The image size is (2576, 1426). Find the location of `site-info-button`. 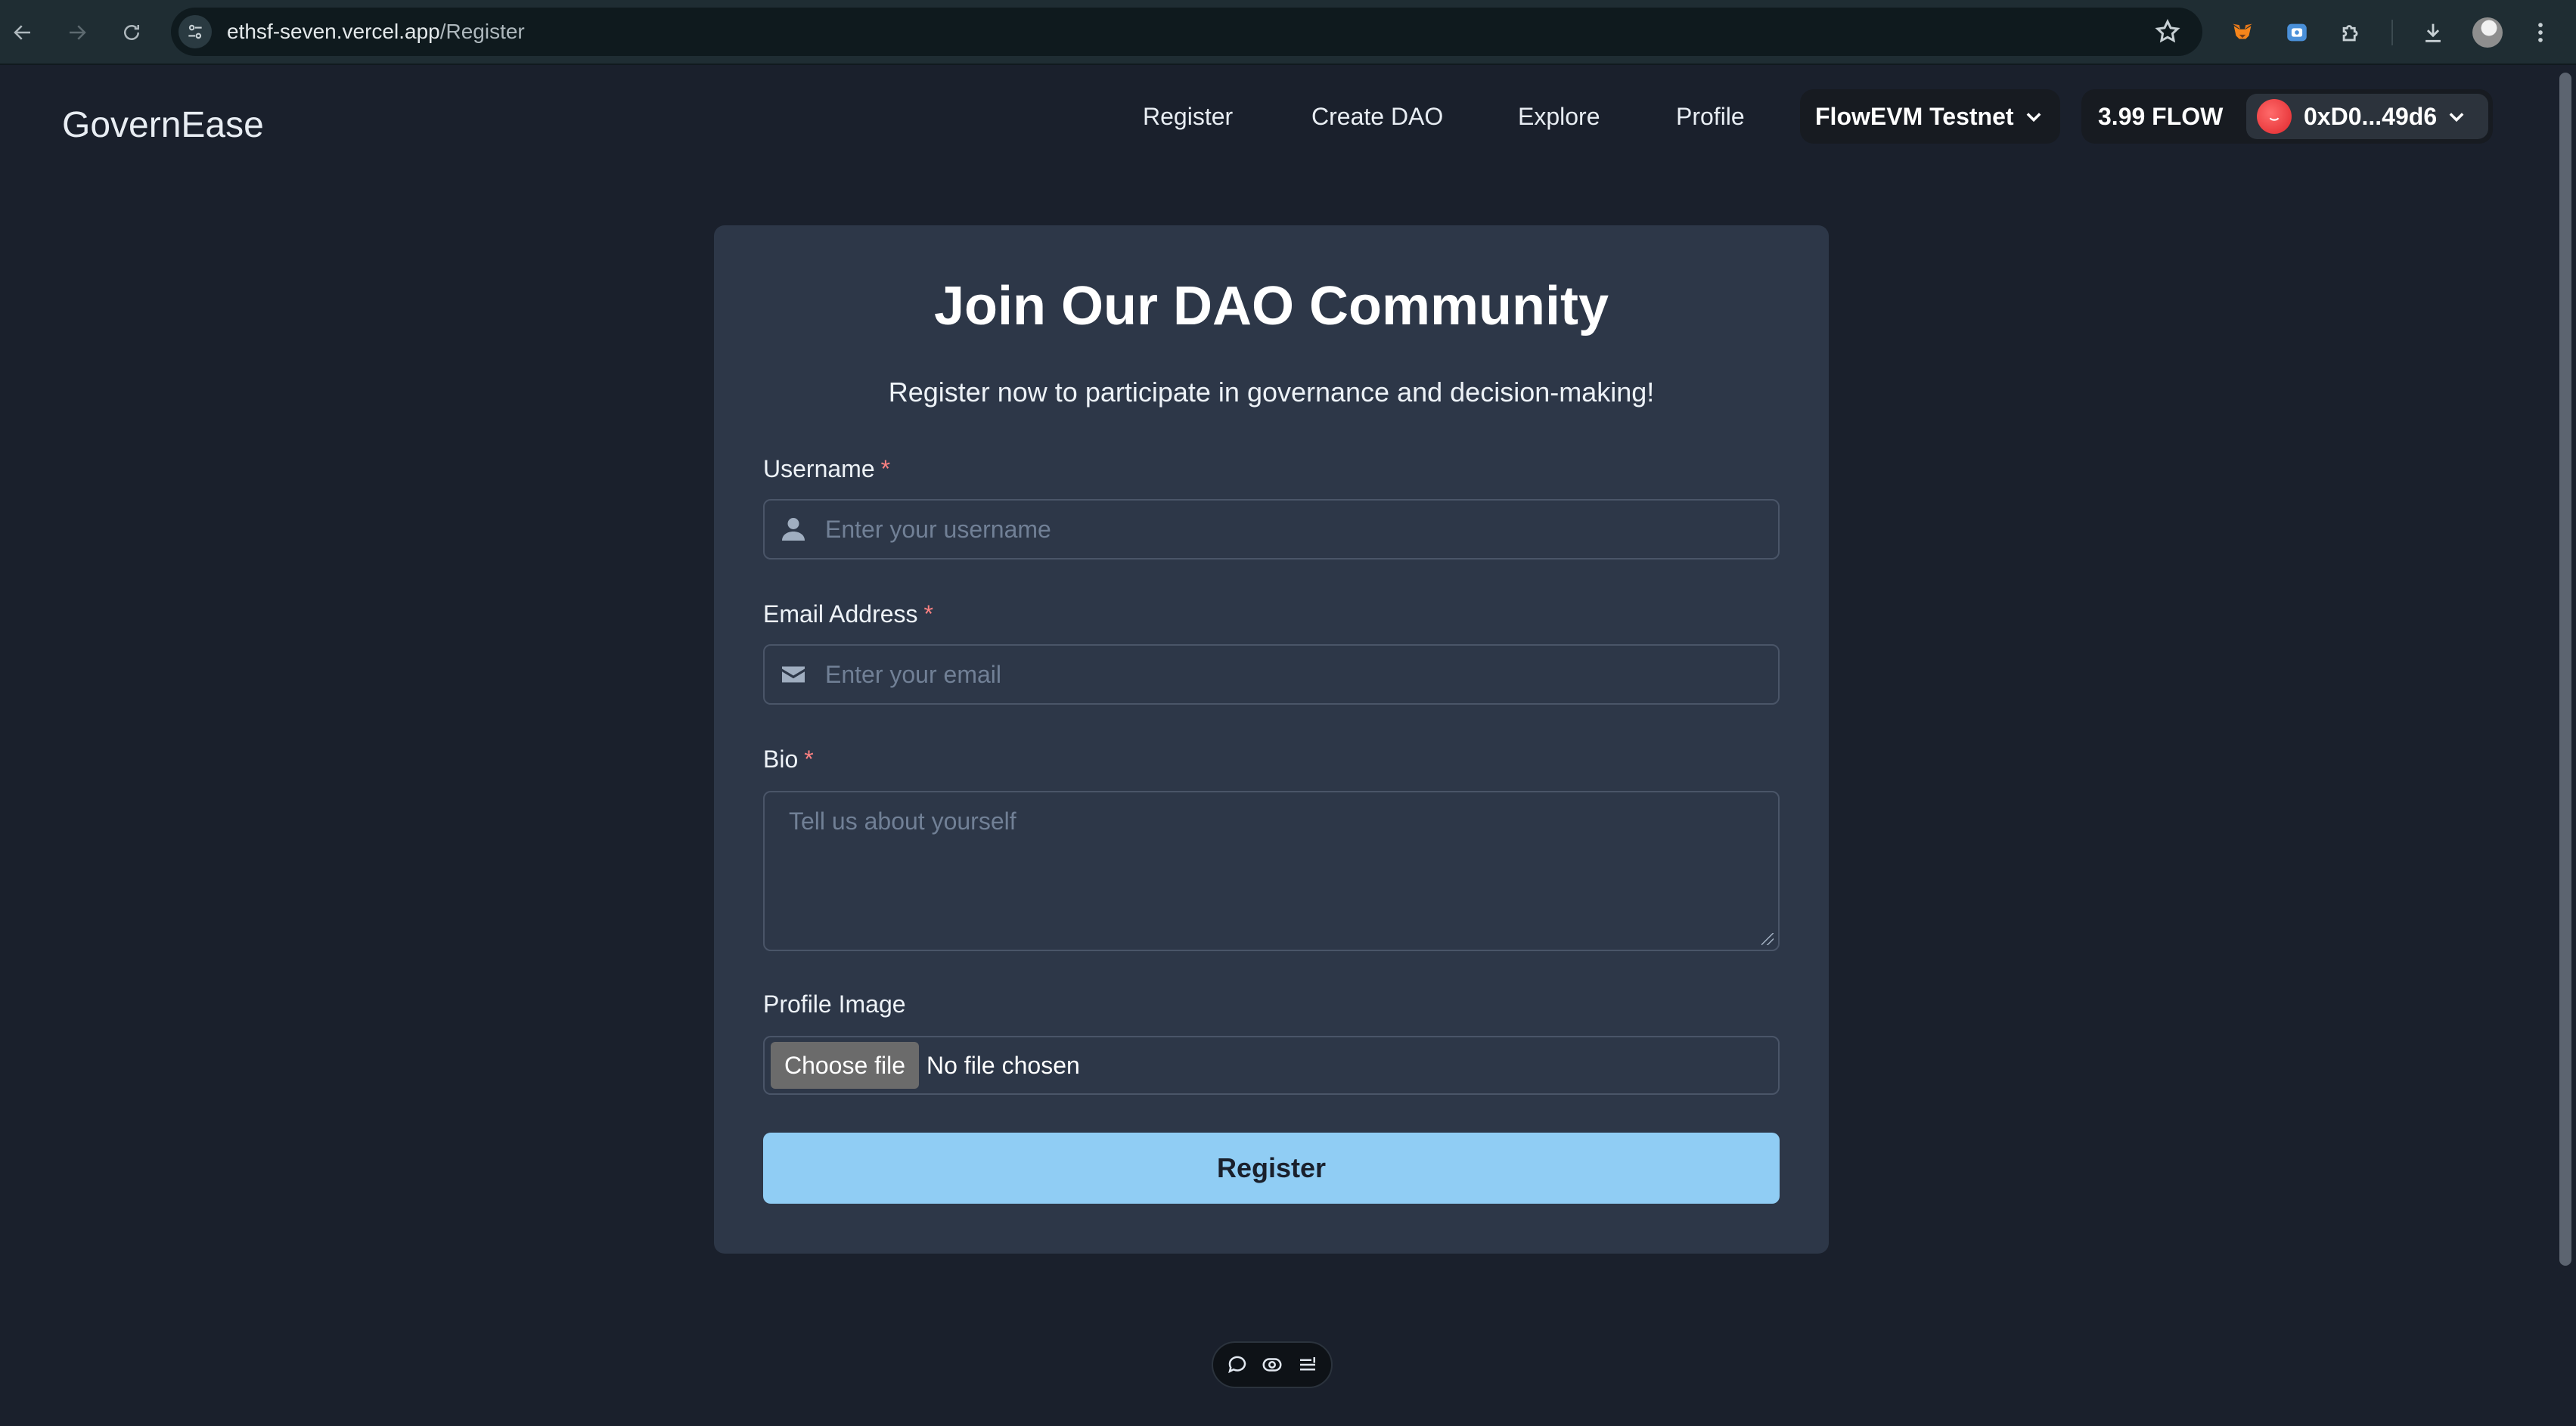

site-info-button is located at coordinates (195, 31).